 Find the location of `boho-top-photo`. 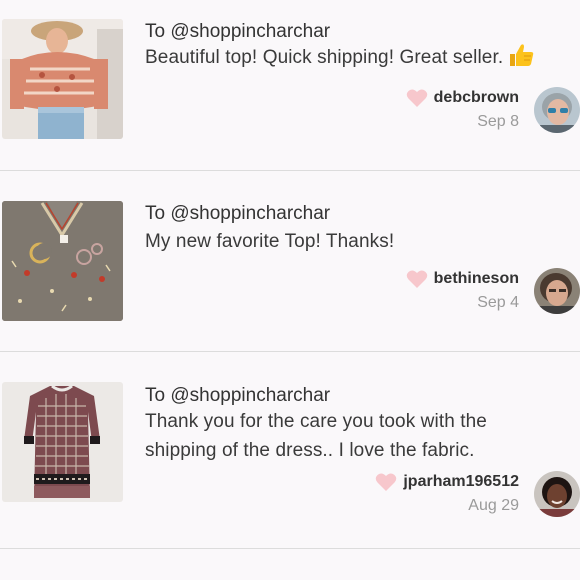

boho-top-photo is located at coordinates (62, 79).